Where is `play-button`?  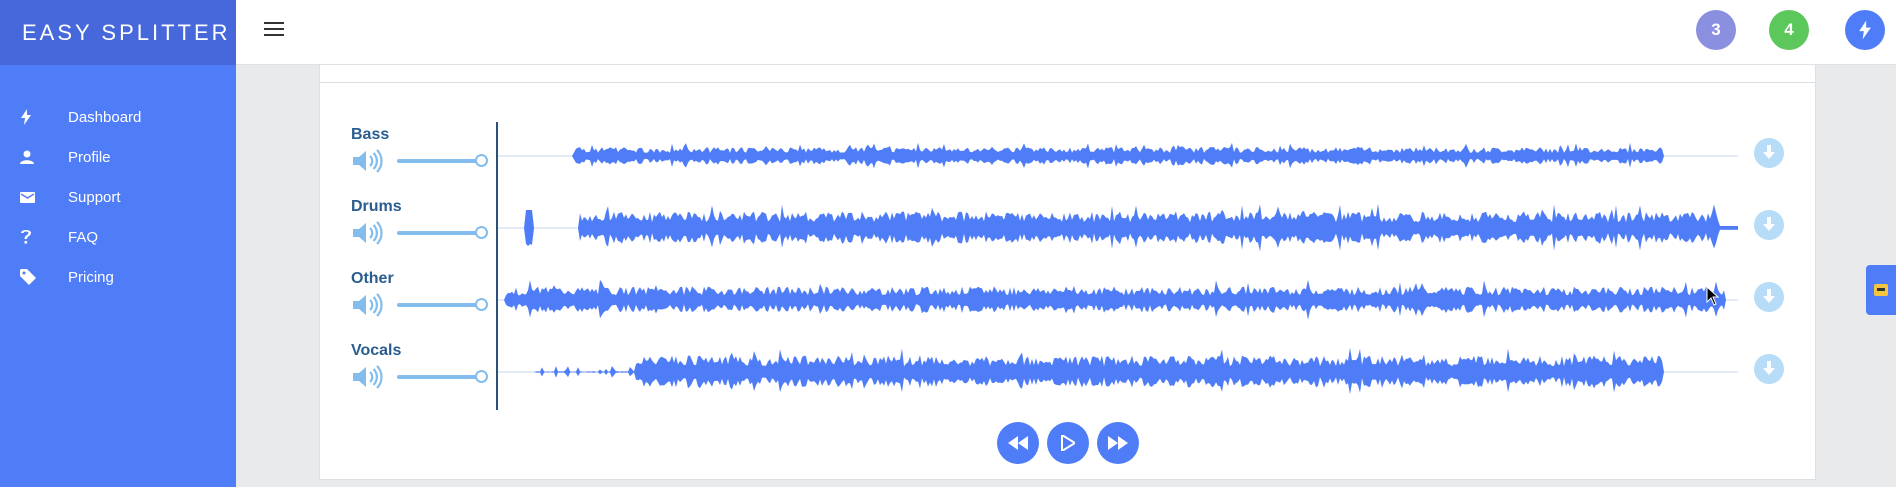
play-button is located at coordinates (1068, 443).